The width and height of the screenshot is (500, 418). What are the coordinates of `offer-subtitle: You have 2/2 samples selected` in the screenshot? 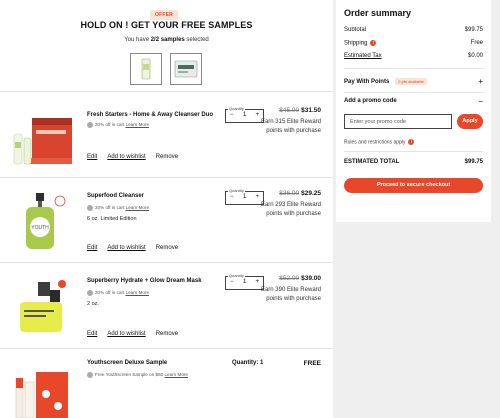 It's located at (166, 40).